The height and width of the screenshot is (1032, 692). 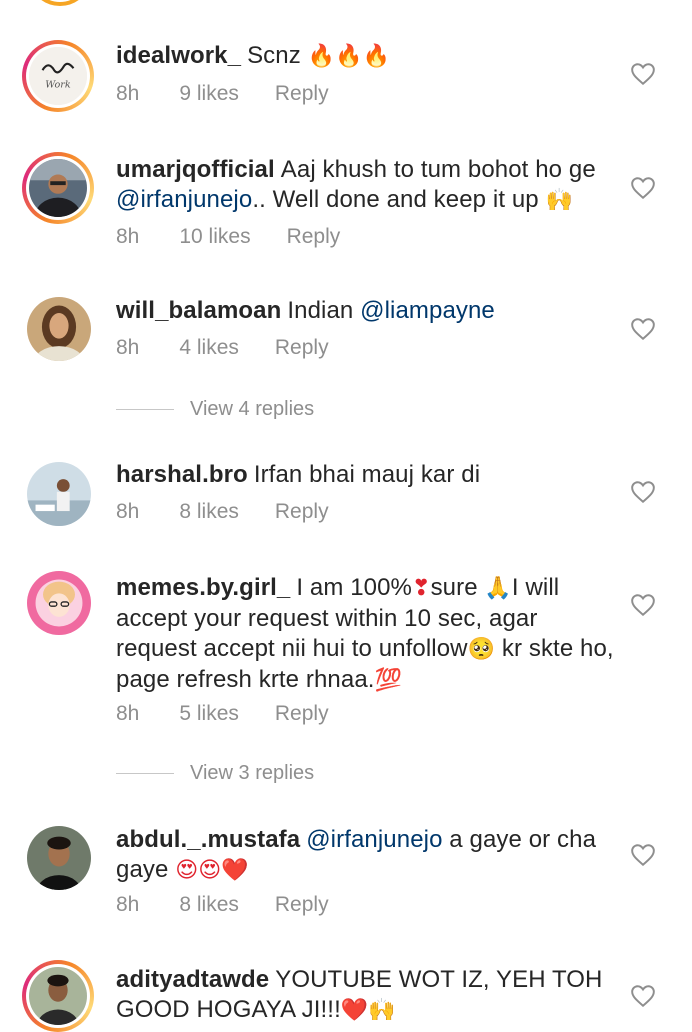 I want to click on comment-username: adityadtawde, so click(x=192, y=979).